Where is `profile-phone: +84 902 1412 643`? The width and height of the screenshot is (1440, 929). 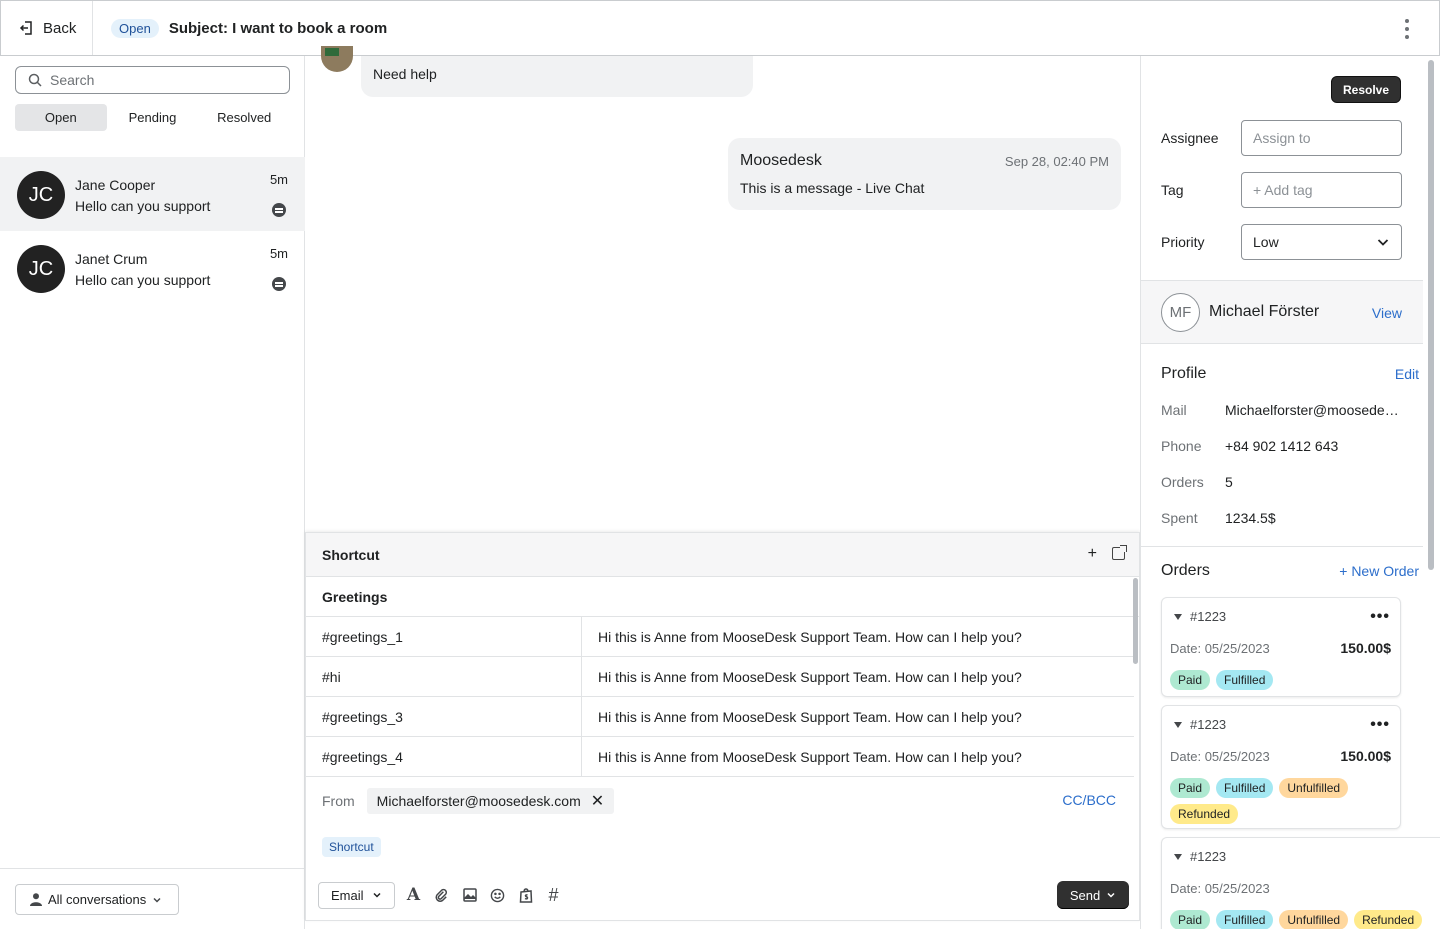 profile-phone: +84 902 1412 643 is located at coordinates (1282, 446).